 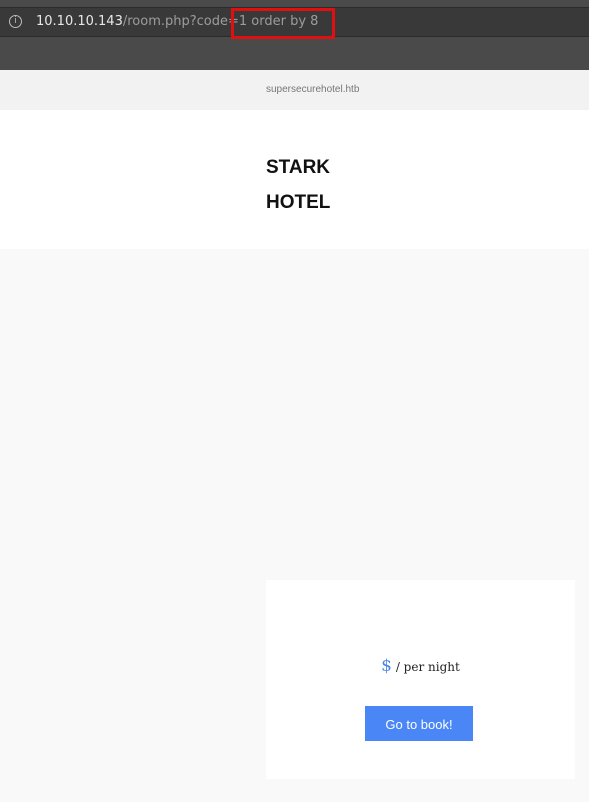 I want to click on url-host: 10.10.10.143, so click(x=79, y=21).